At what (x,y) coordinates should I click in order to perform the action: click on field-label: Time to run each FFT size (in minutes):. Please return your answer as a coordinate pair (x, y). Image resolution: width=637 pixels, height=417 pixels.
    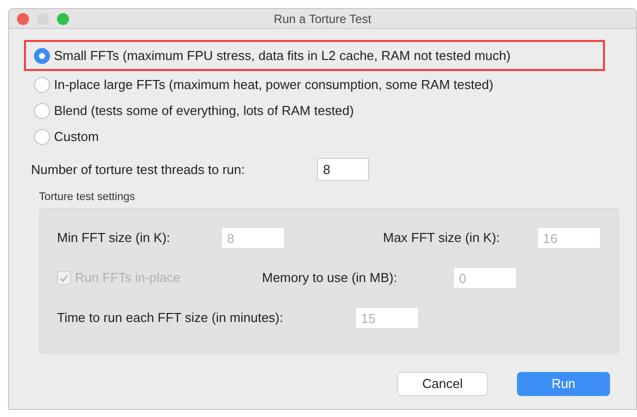
    Looking at the image, I should click on (170, 318).